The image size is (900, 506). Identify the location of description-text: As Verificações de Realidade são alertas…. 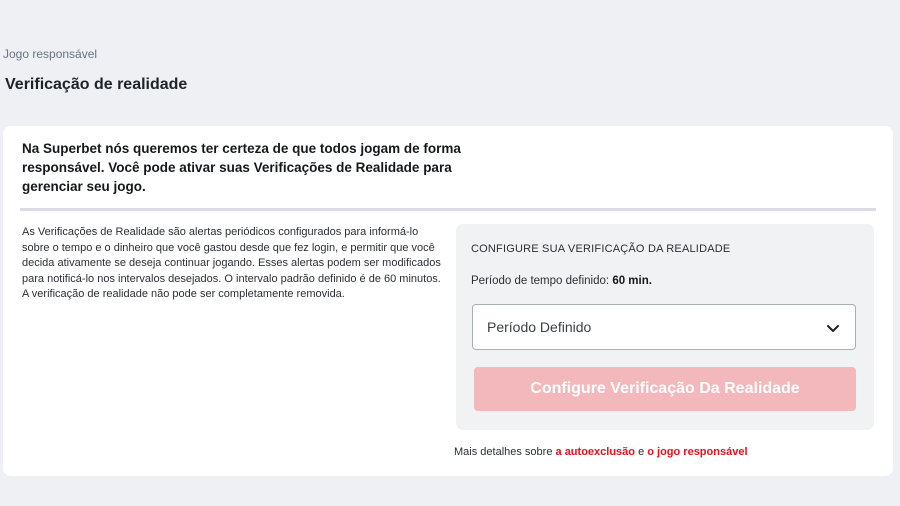
(231, 263).